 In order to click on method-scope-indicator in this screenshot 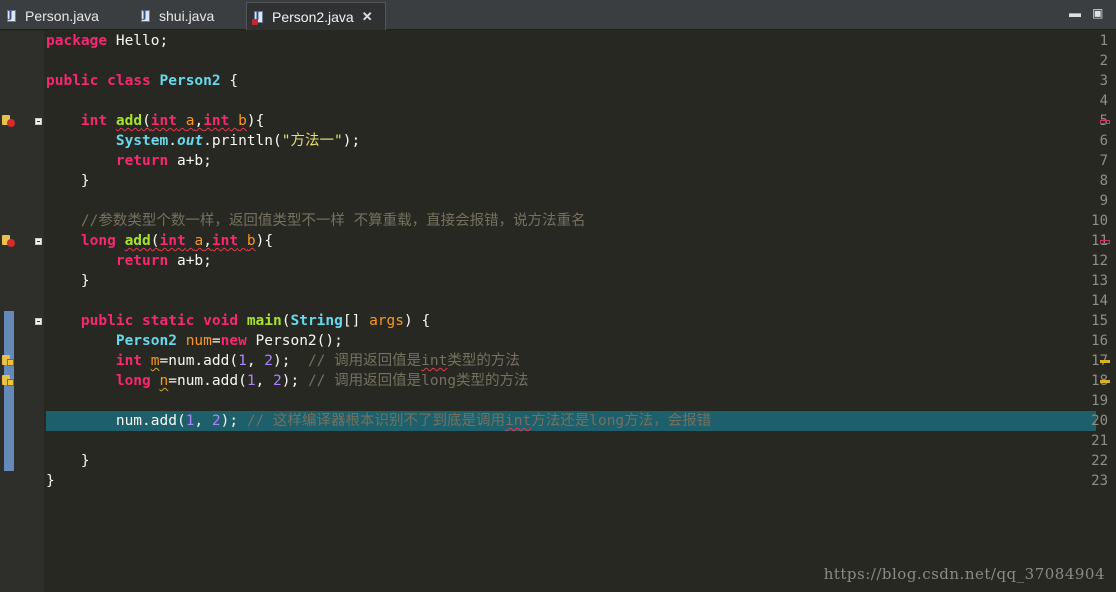, I will do `click(9, 391)`.